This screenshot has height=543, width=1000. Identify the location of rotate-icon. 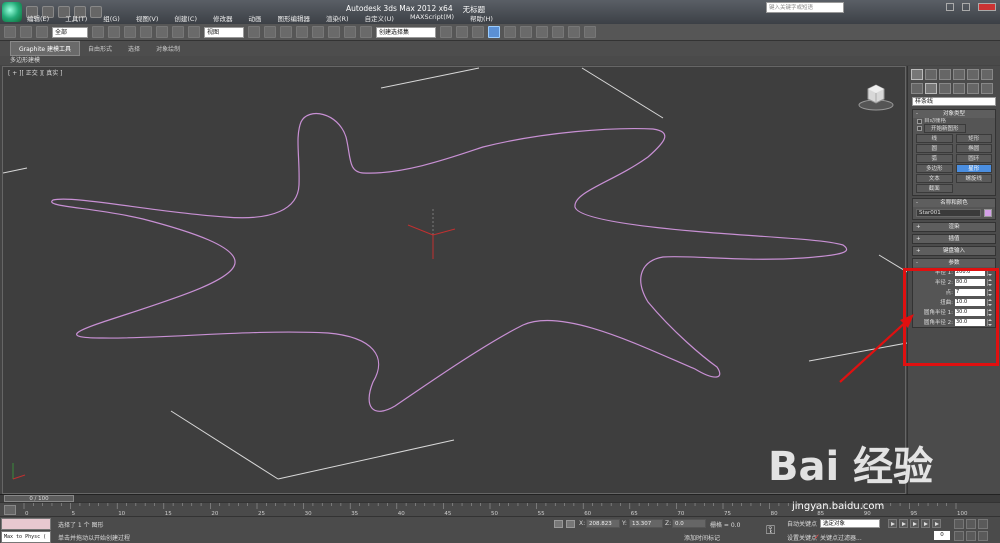
(178, 32).